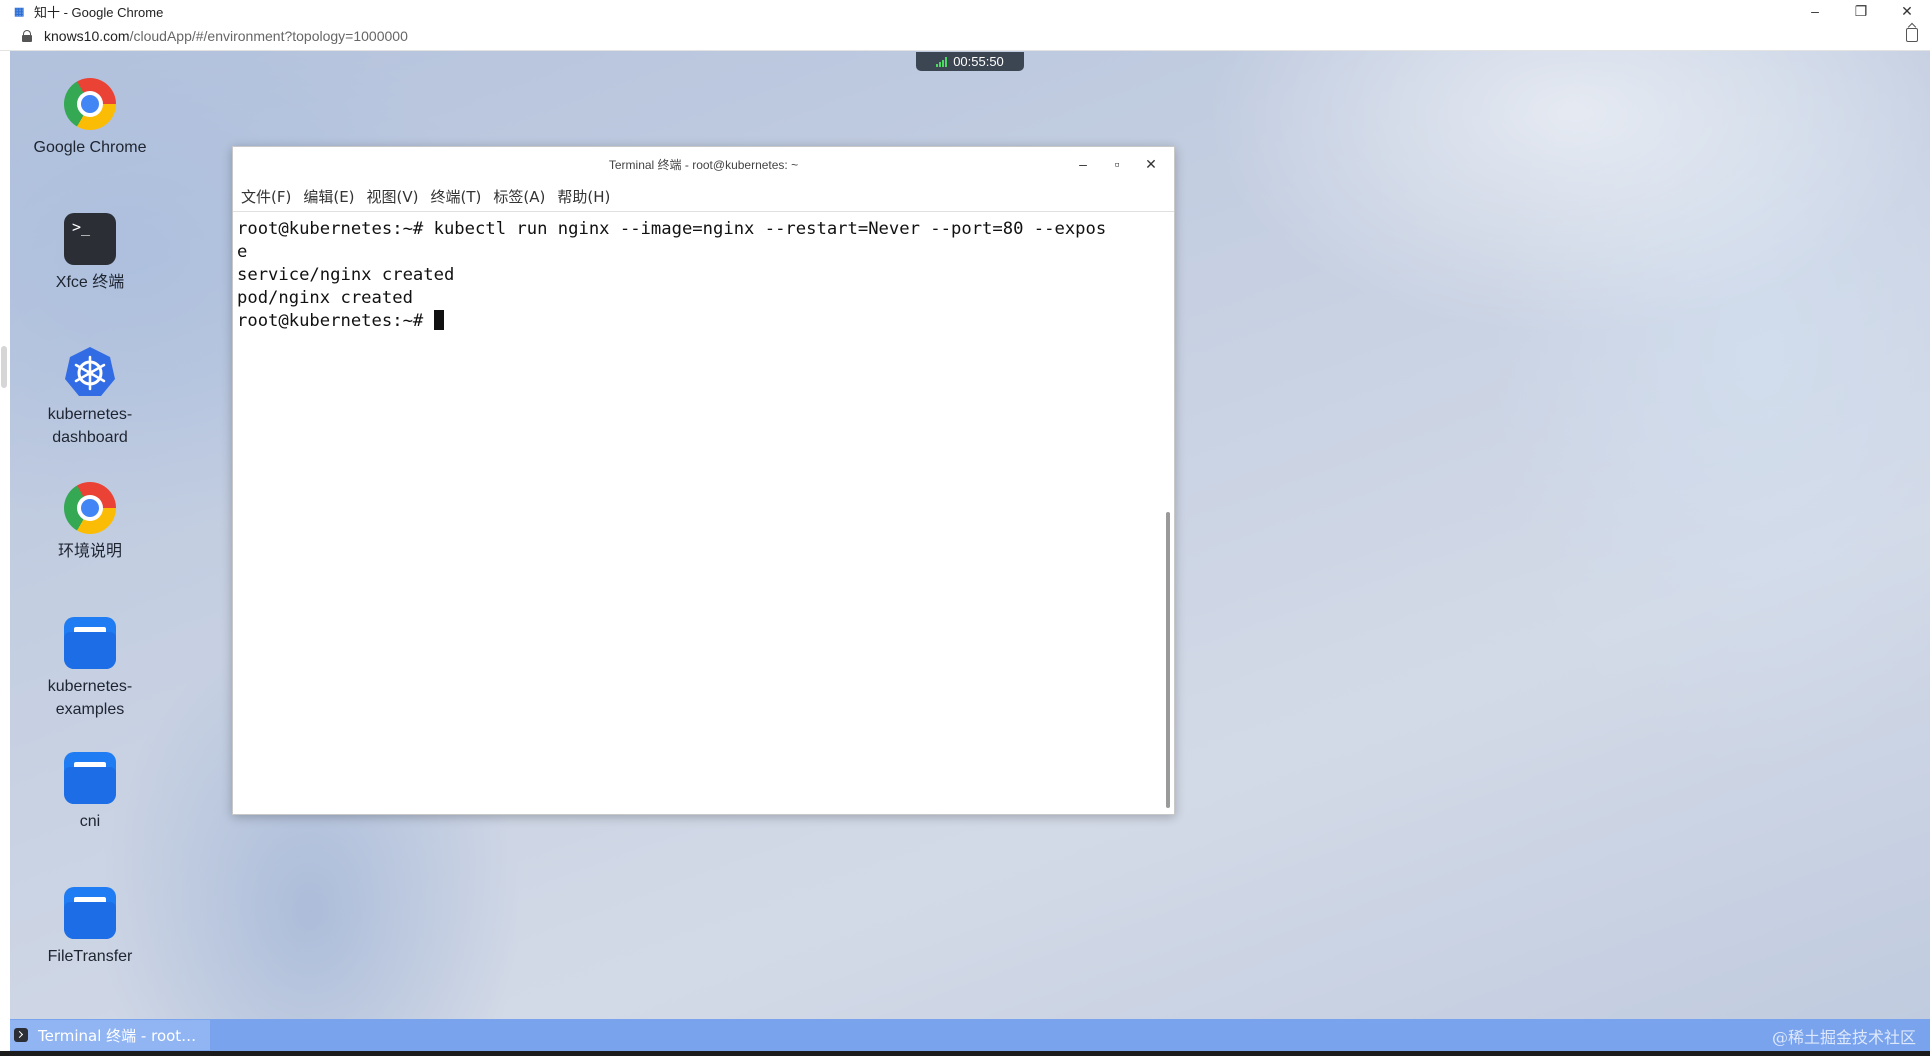 The width and height of the screenshot is (1930, 1056). Describe the element at coordinates (90, 282) in the screenshot. I see `desktop-icon-label: Xfce 终端` at that location.